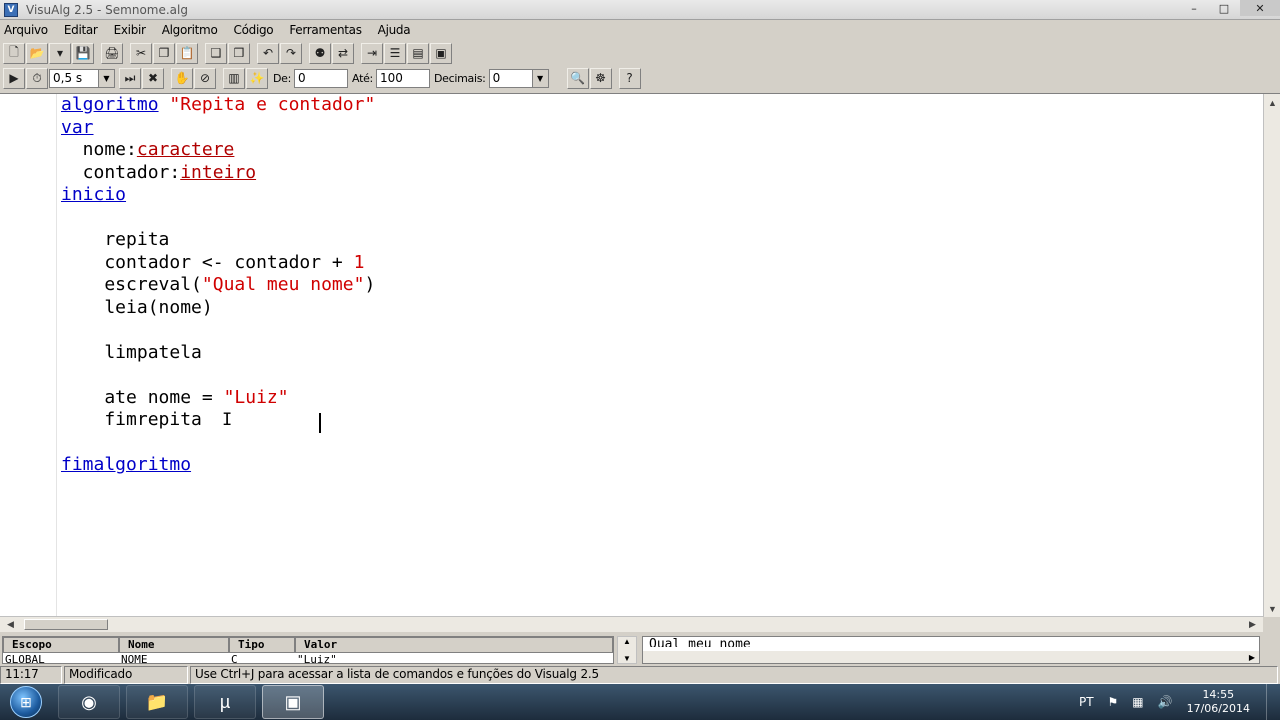  Describe the element at coordinates (164, 53) in the screenshot. I see `copy-button: ❐` at that location.